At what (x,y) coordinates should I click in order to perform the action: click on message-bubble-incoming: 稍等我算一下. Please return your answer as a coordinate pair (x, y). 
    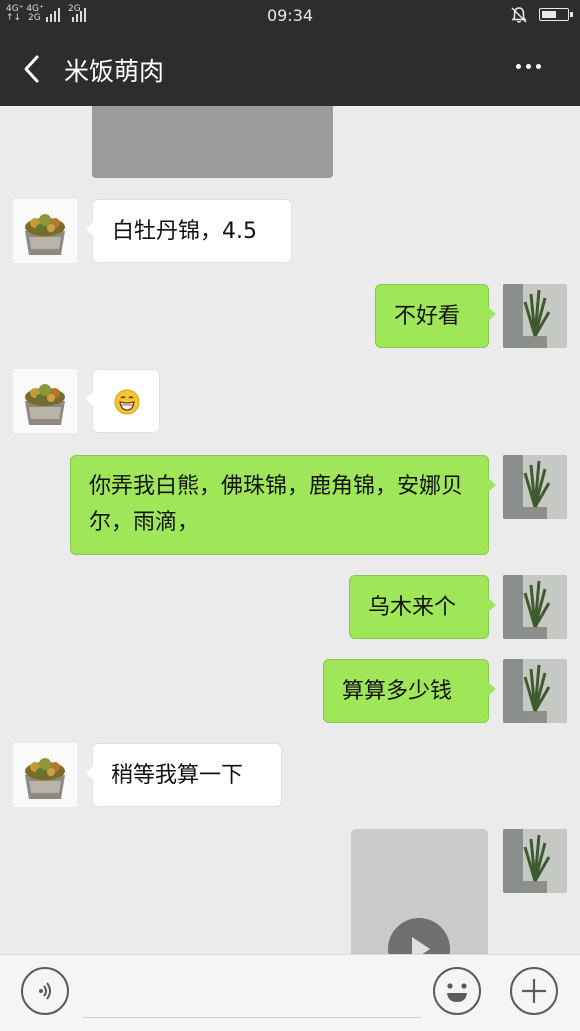
    Looking at the image, I should click on (184, 775).